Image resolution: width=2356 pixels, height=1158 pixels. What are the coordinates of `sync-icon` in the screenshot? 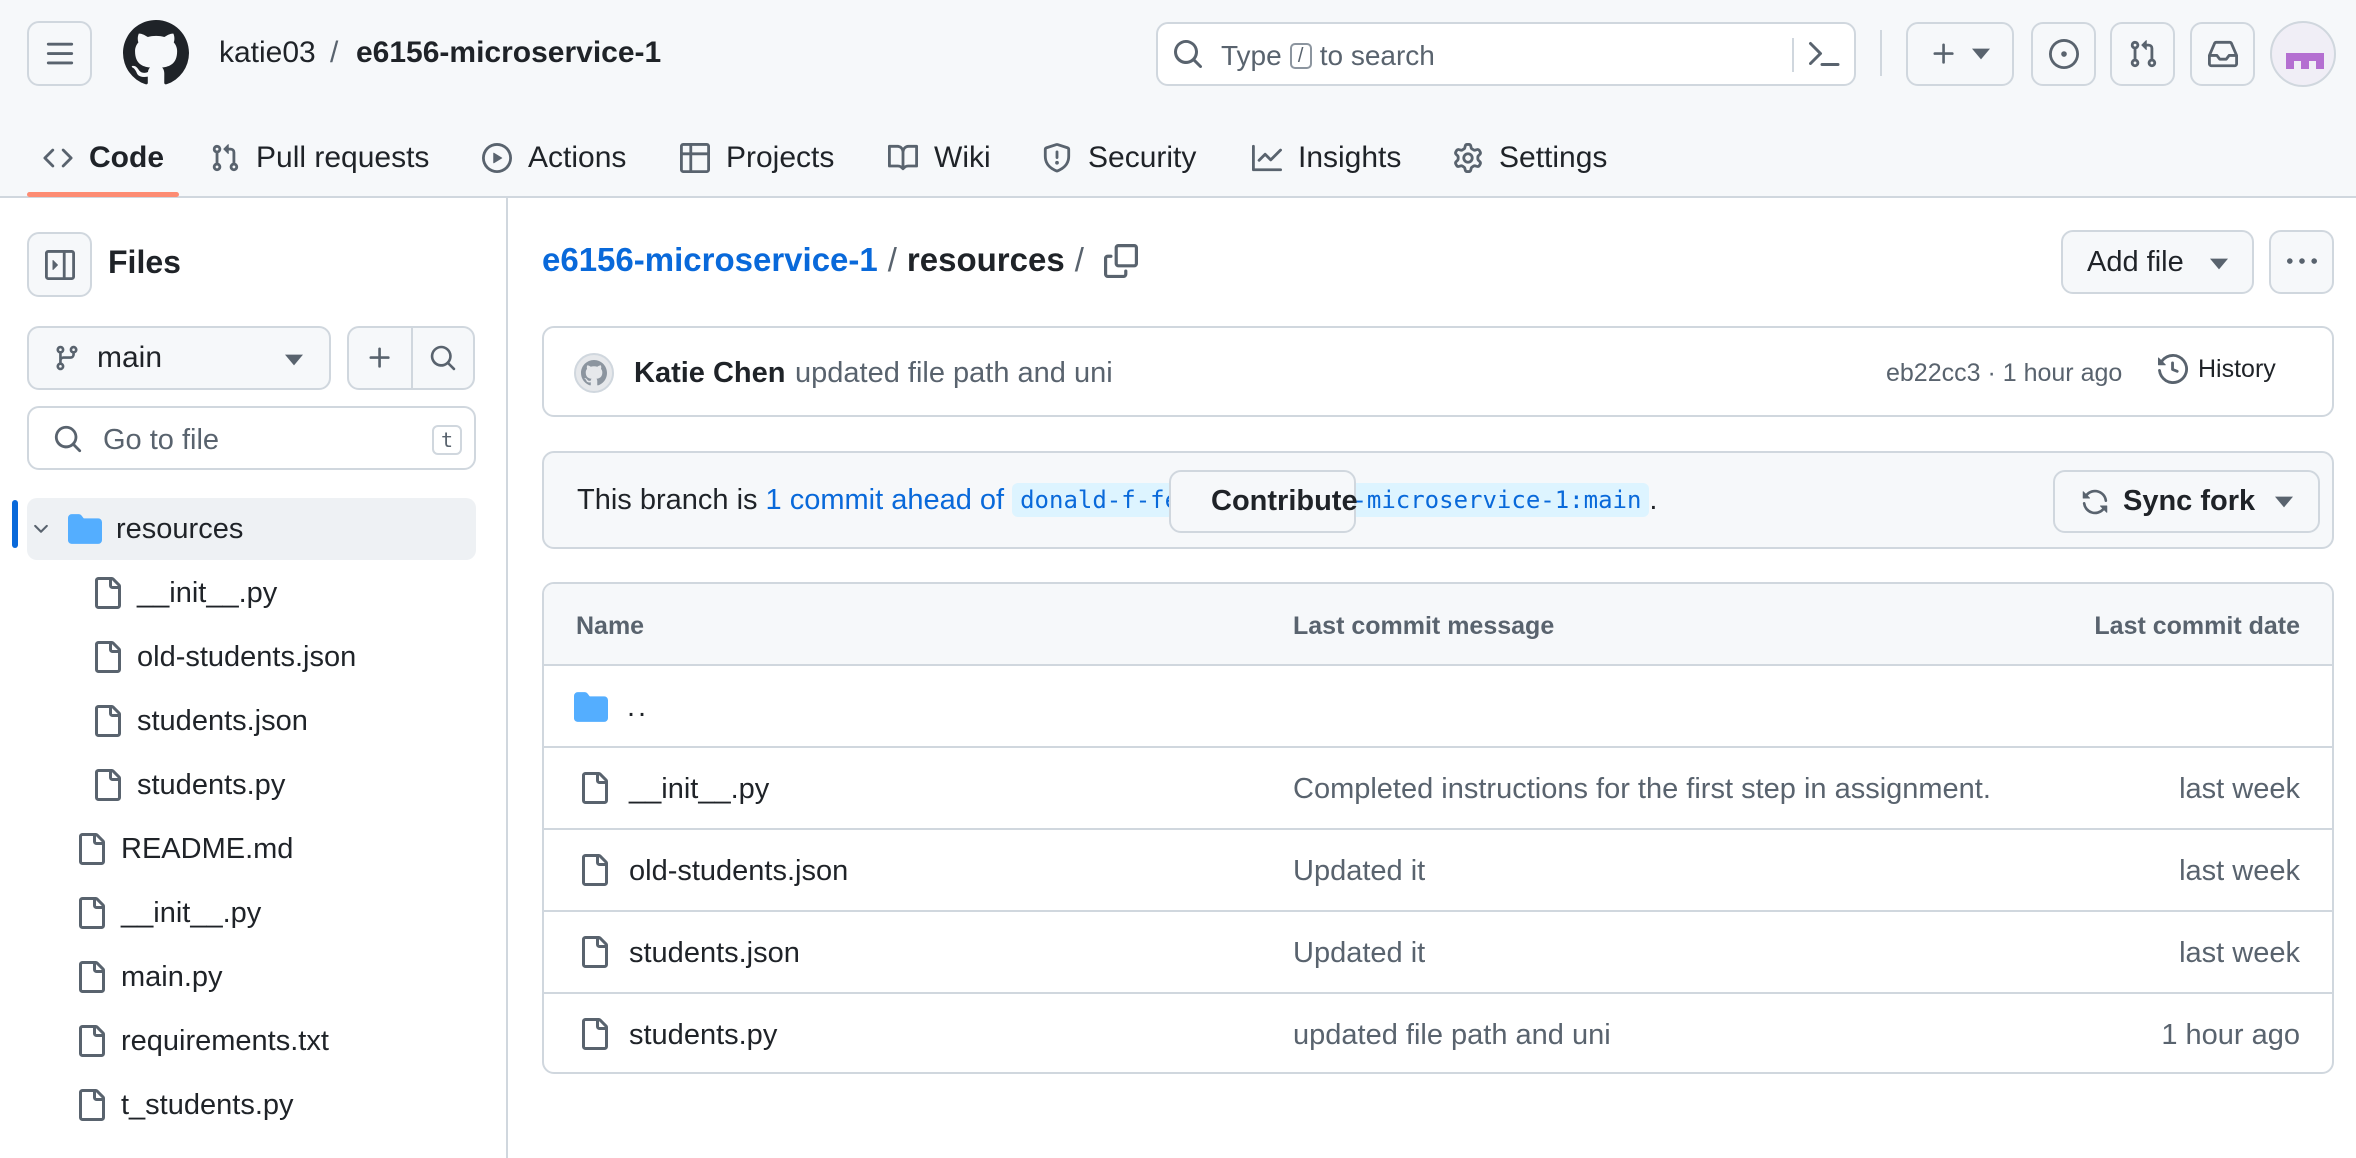 It's located at (2095, 501).